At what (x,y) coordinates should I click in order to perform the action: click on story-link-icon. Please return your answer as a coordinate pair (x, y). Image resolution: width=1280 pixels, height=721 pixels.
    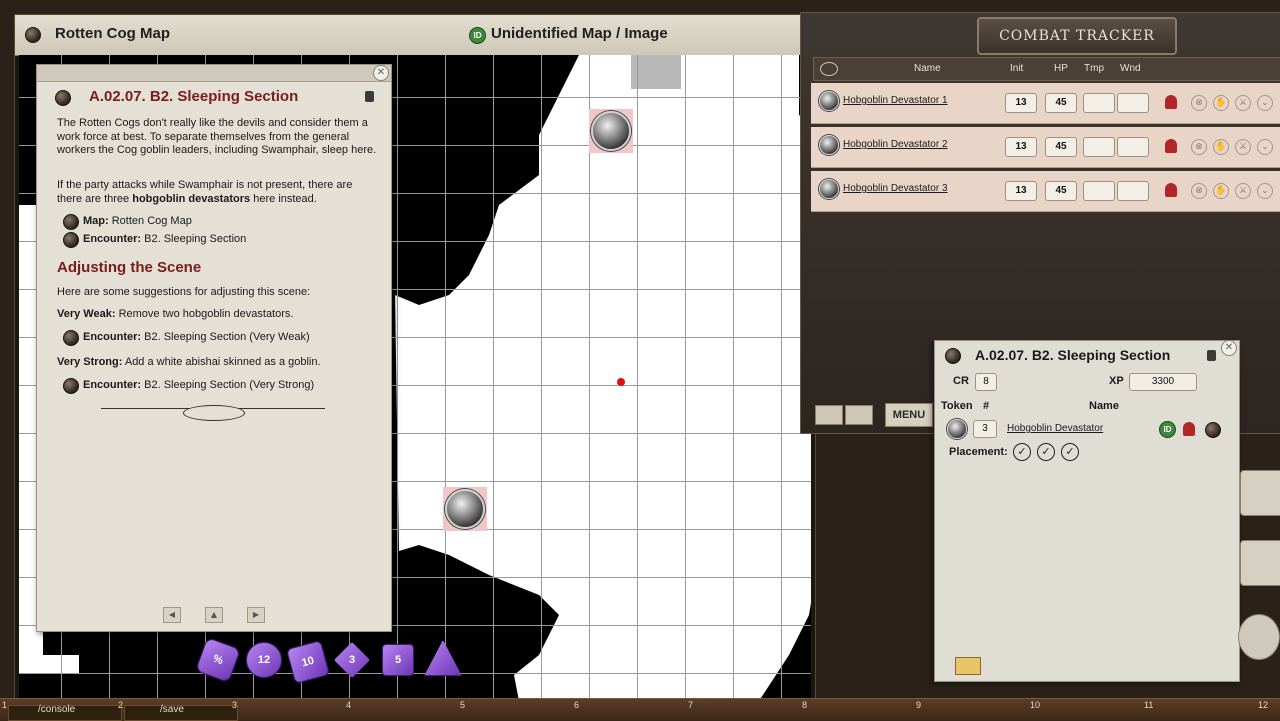
    Looking at the image, I should click on (63, 98).